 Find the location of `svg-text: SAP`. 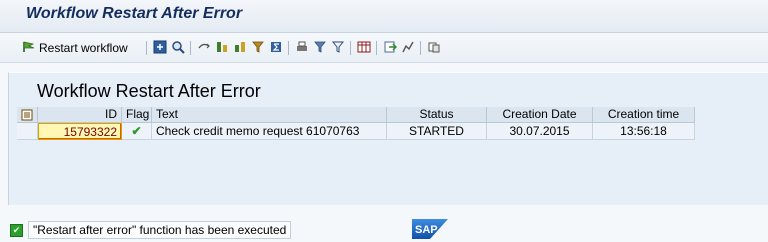

svg-text: SAP is located at coordinates (426, 230).